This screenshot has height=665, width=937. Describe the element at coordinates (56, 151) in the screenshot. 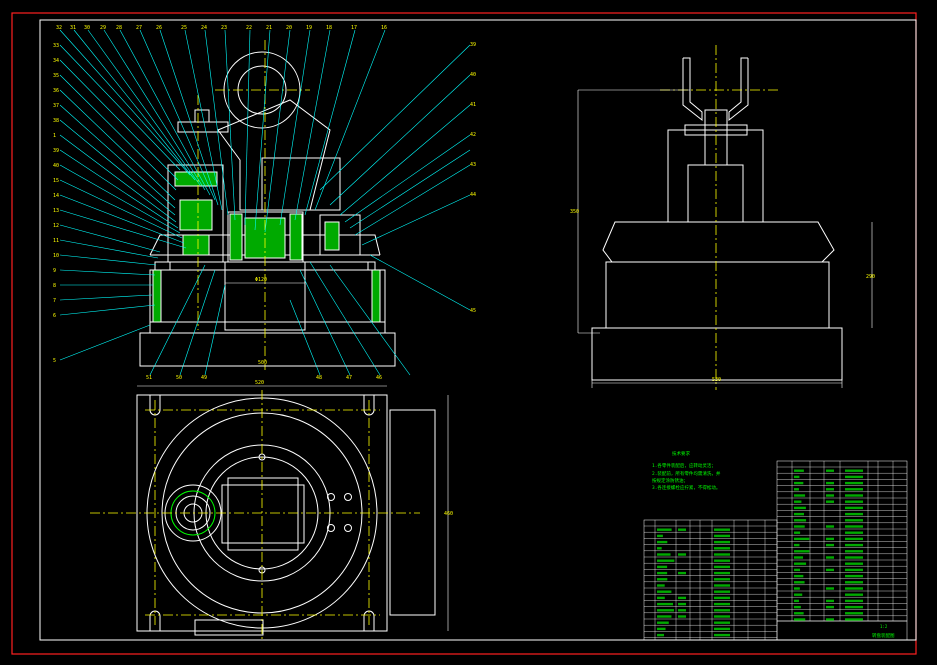

I see `part-label: 39` at that location.